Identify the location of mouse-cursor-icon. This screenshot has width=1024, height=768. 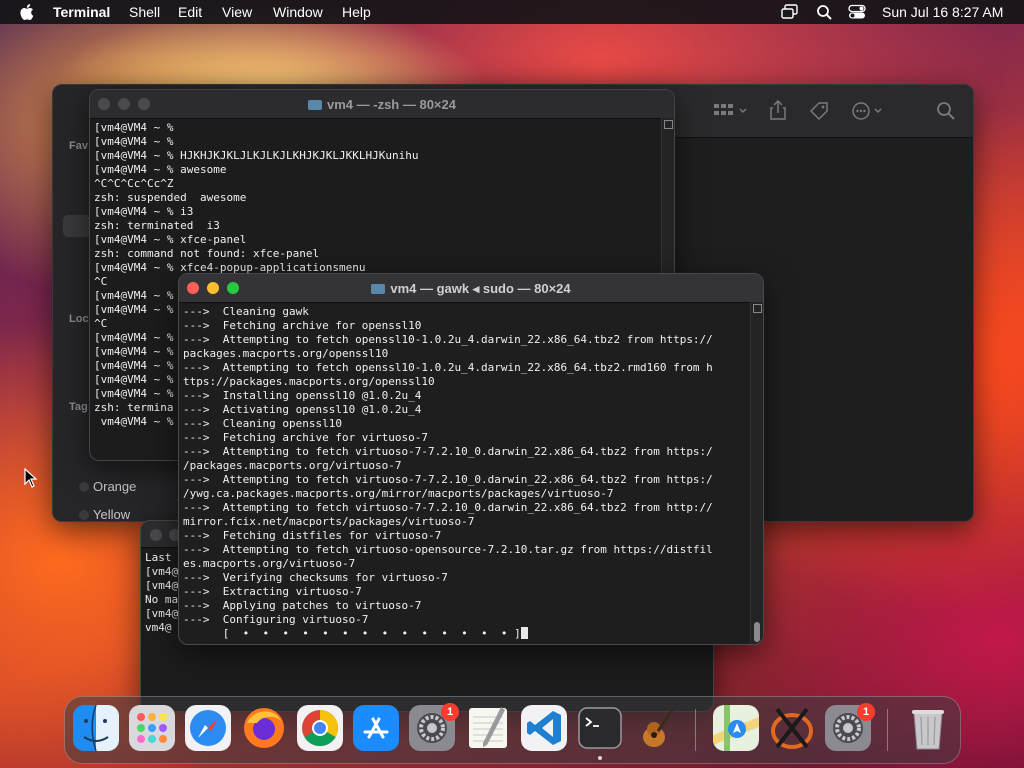
(31, 478).